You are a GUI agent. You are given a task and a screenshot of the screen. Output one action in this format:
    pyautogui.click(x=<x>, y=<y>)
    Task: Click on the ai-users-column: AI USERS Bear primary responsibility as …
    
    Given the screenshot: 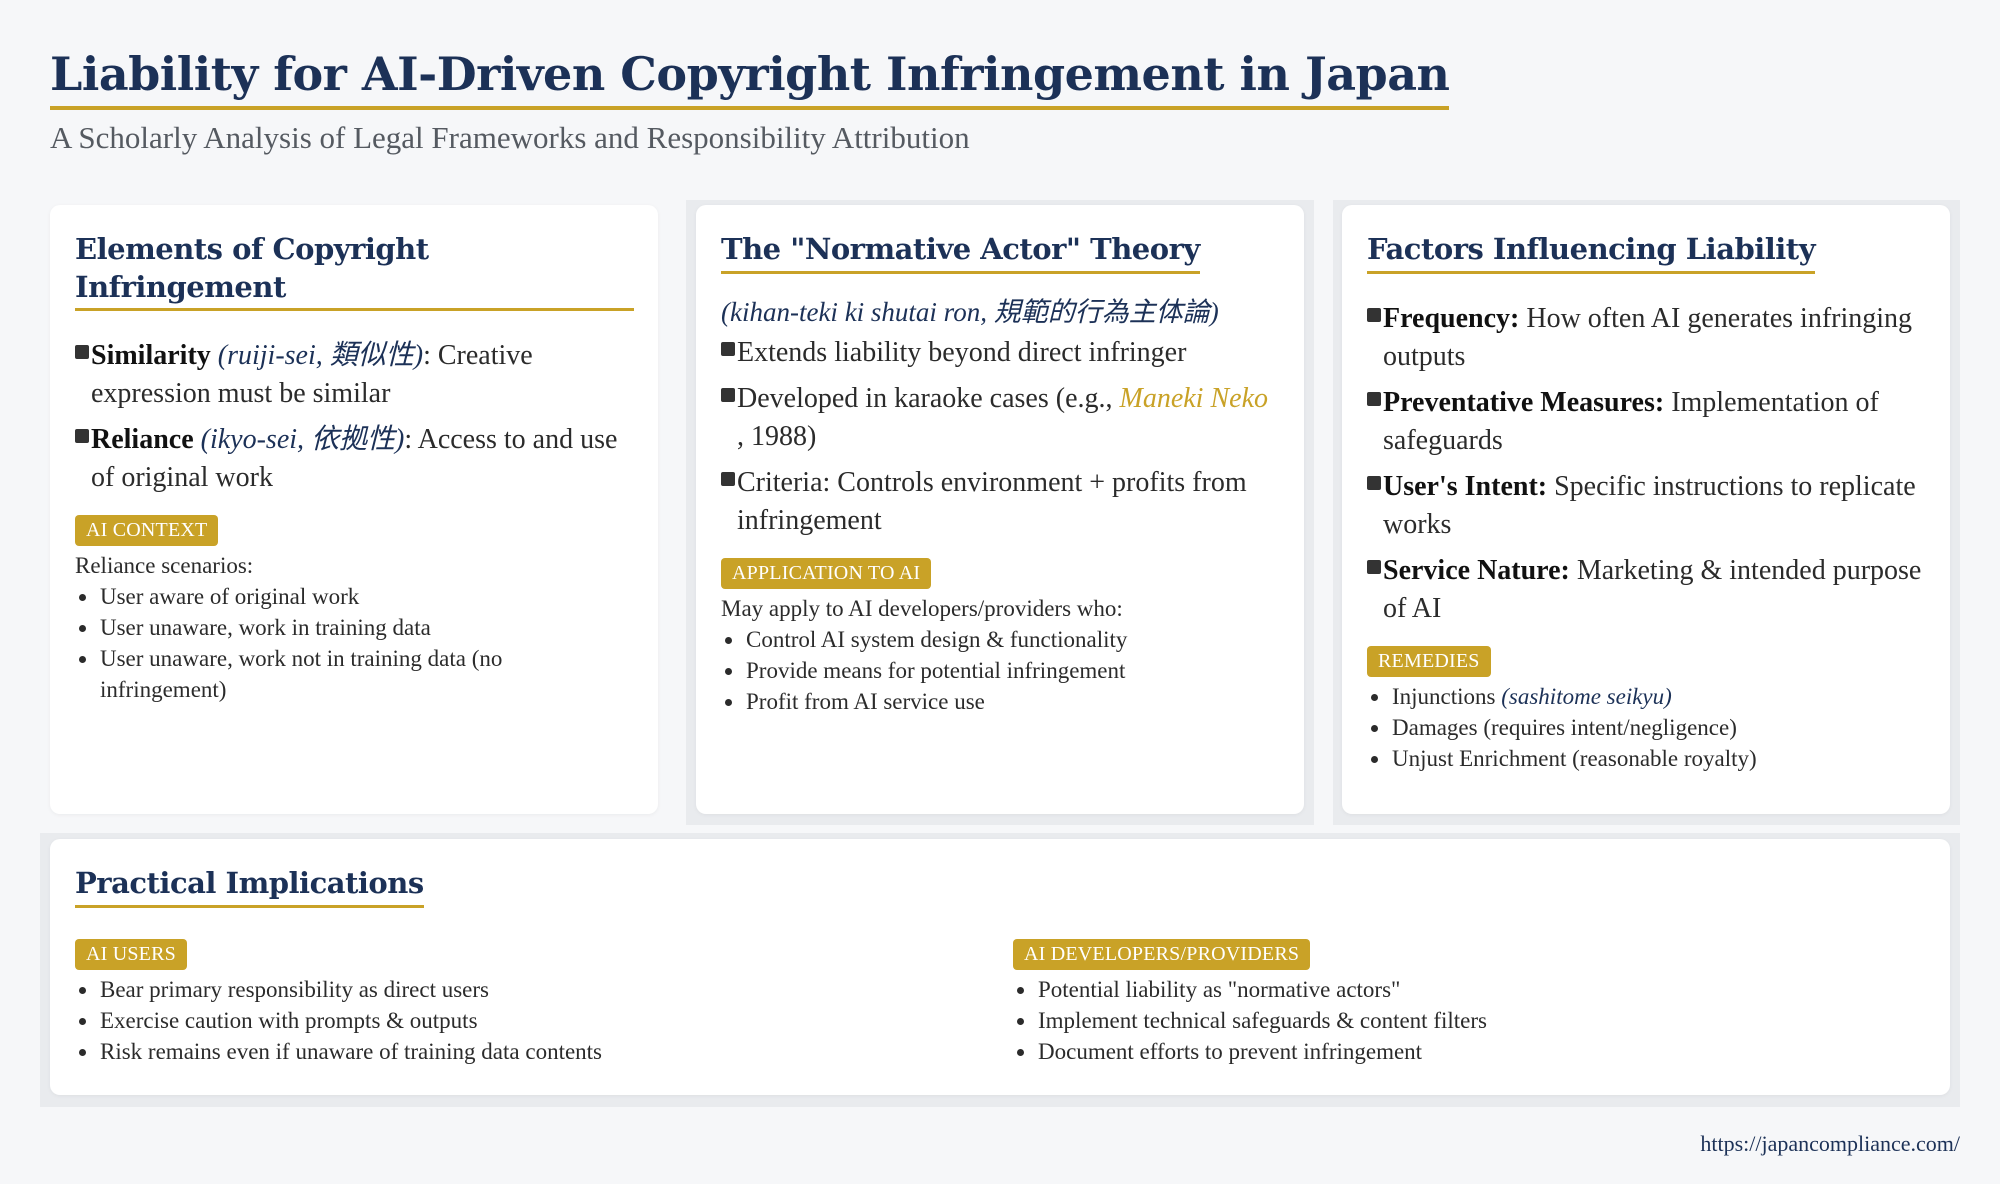 What is the action you would take?
    pyautogui.click(x=515, y=1003)
    